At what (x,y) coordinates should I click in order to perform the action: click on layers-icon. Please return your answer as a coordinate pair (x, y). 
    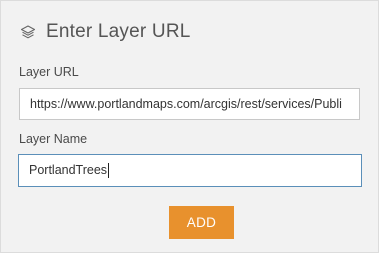
    Looking at the image, I should click on (28, 32).